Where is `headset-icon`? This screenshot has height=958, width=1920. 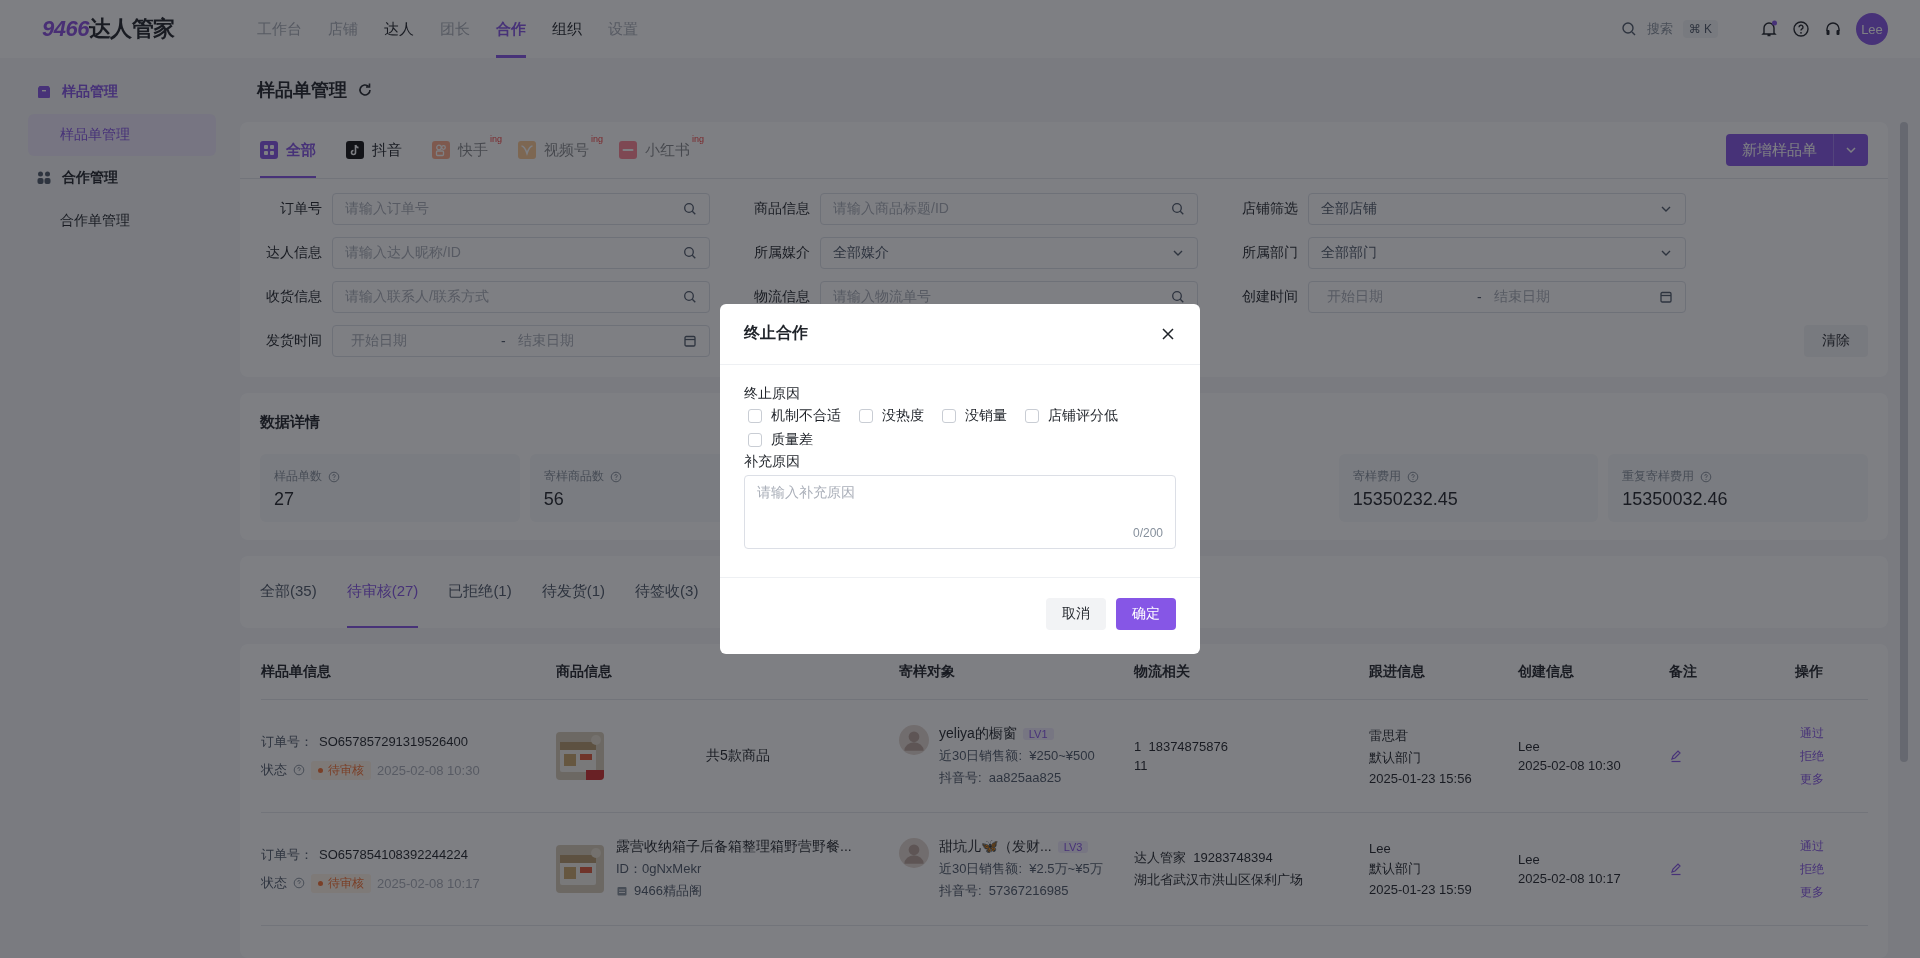
headset-icon is located at coordinates (1833, 29).